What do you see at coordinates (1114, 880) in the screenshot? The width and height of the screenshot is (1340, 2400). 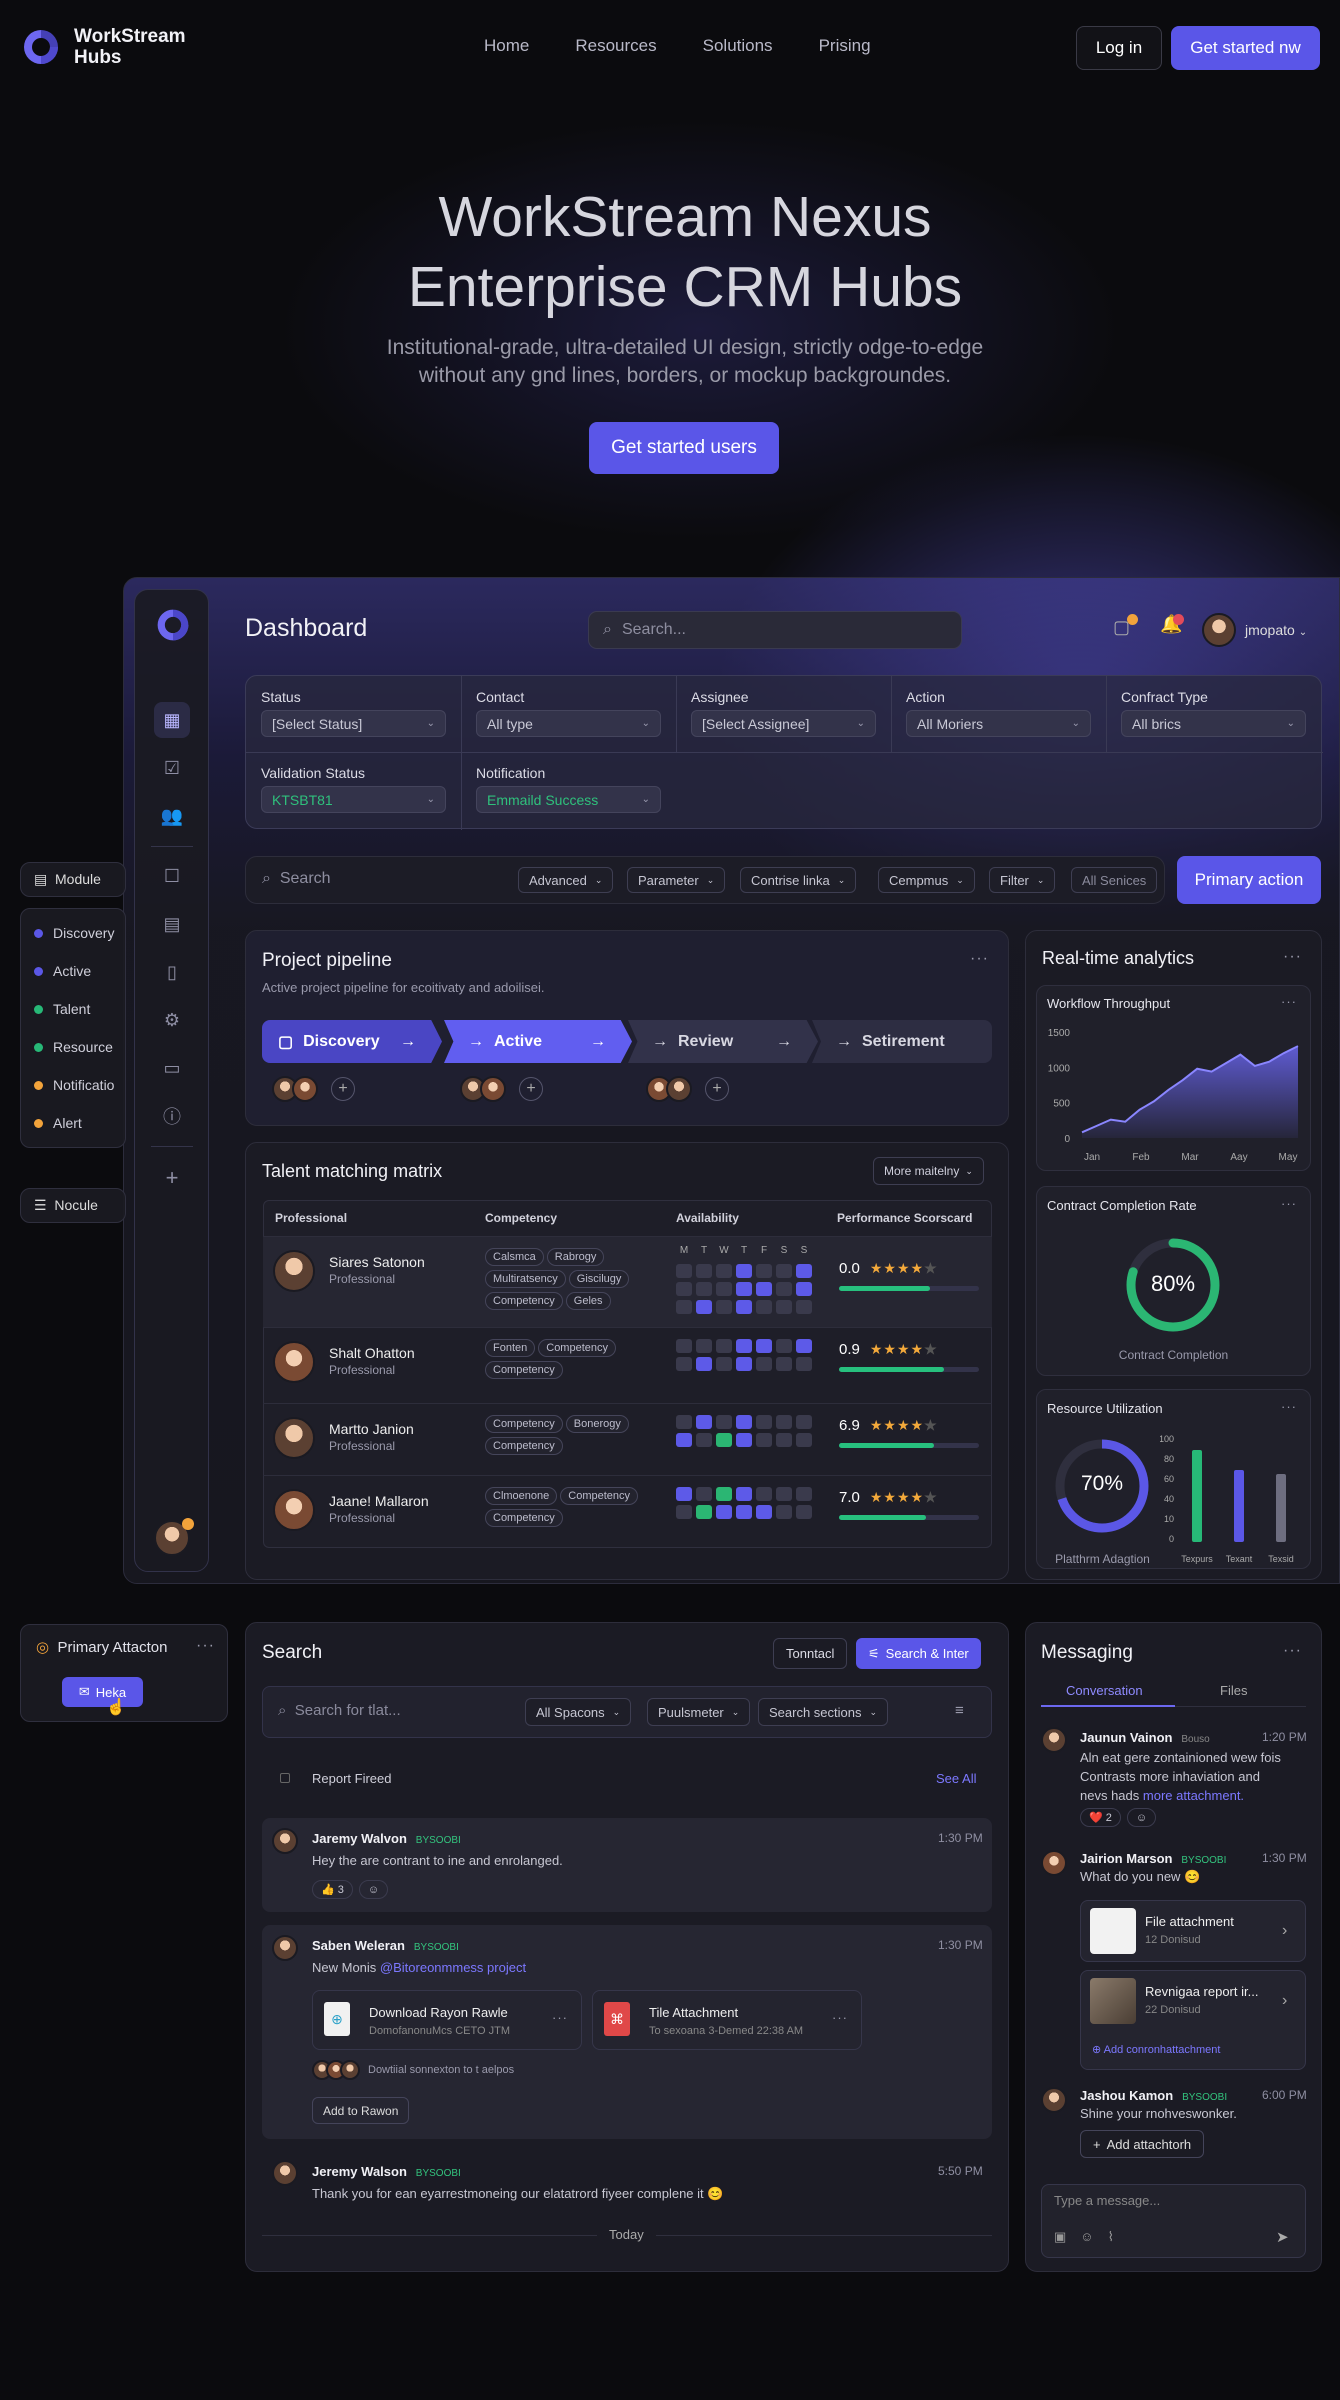 I see `services-chip: All Senices` at bounding box center [1114, 880].